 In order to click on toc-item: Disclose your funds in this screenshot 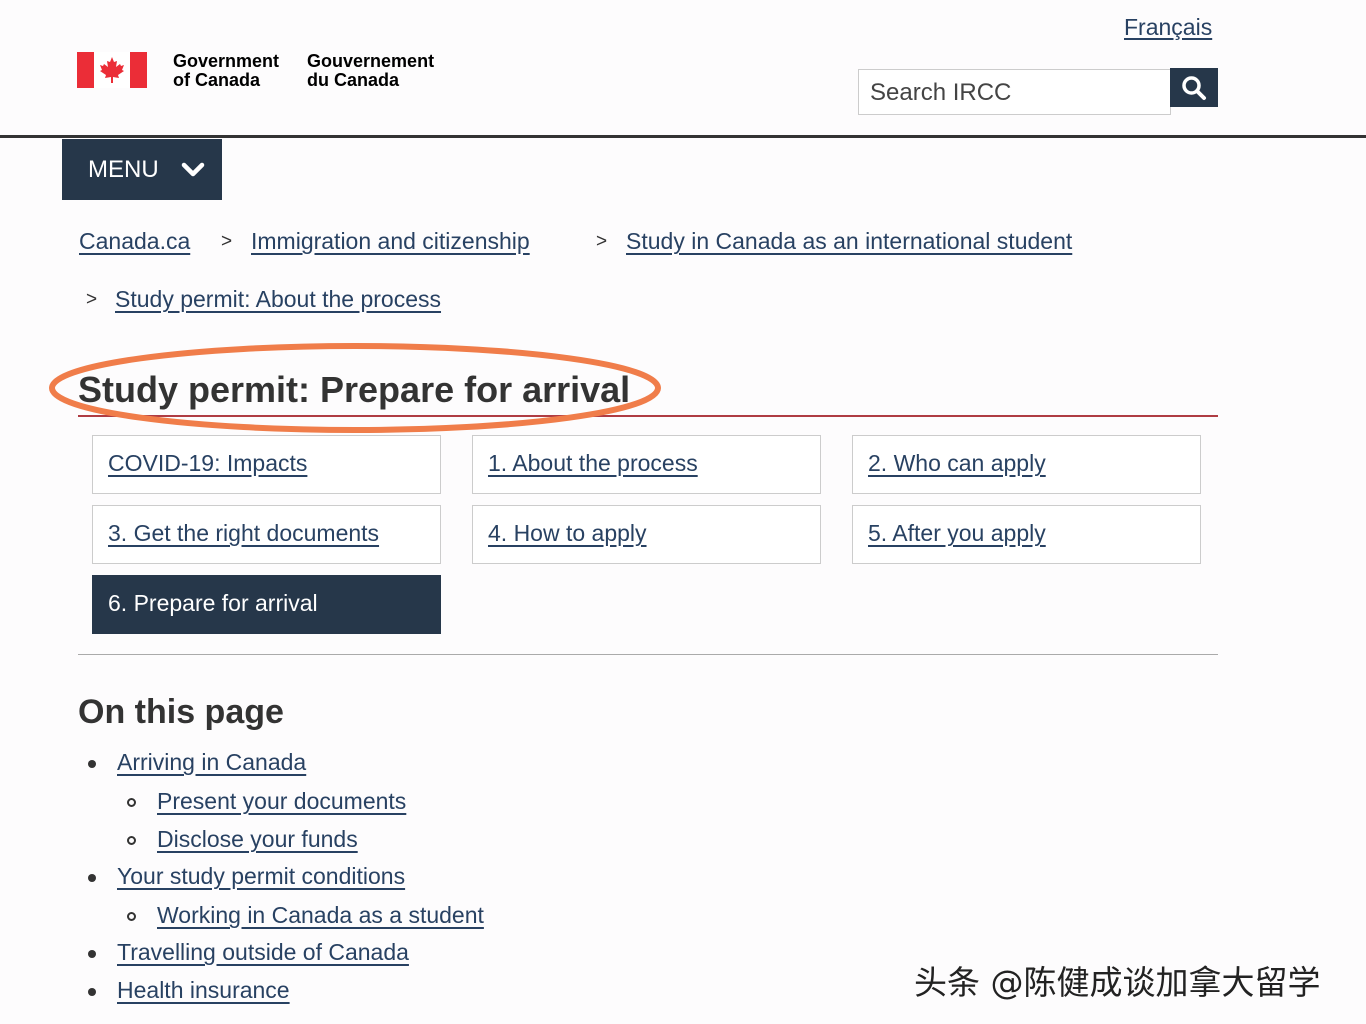, I will do `click(257, 839)`.